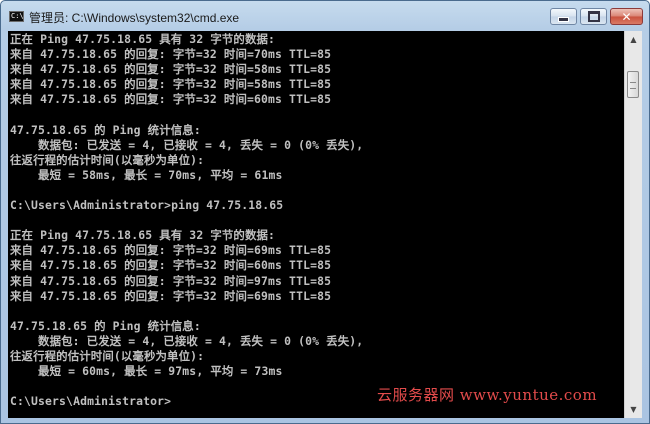 This screenshot has width=650, height=424. What do you see at coordinates (633, 39) in the screenshot?
I see `scroll-up-arrow-icon: ▲` at bounding box center [633, 39].